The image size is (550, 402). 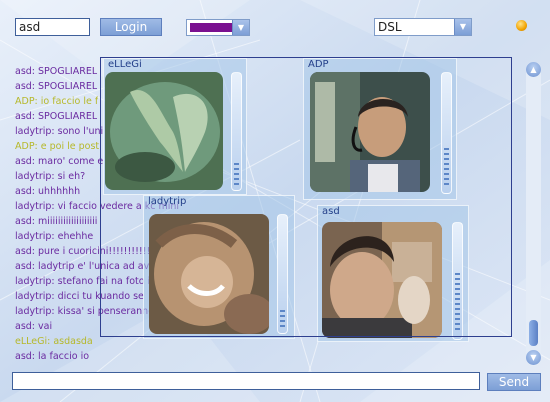 I want to click on top-toolbar: asd Login ▼ DSL ▼, so click(x=275, y=20).